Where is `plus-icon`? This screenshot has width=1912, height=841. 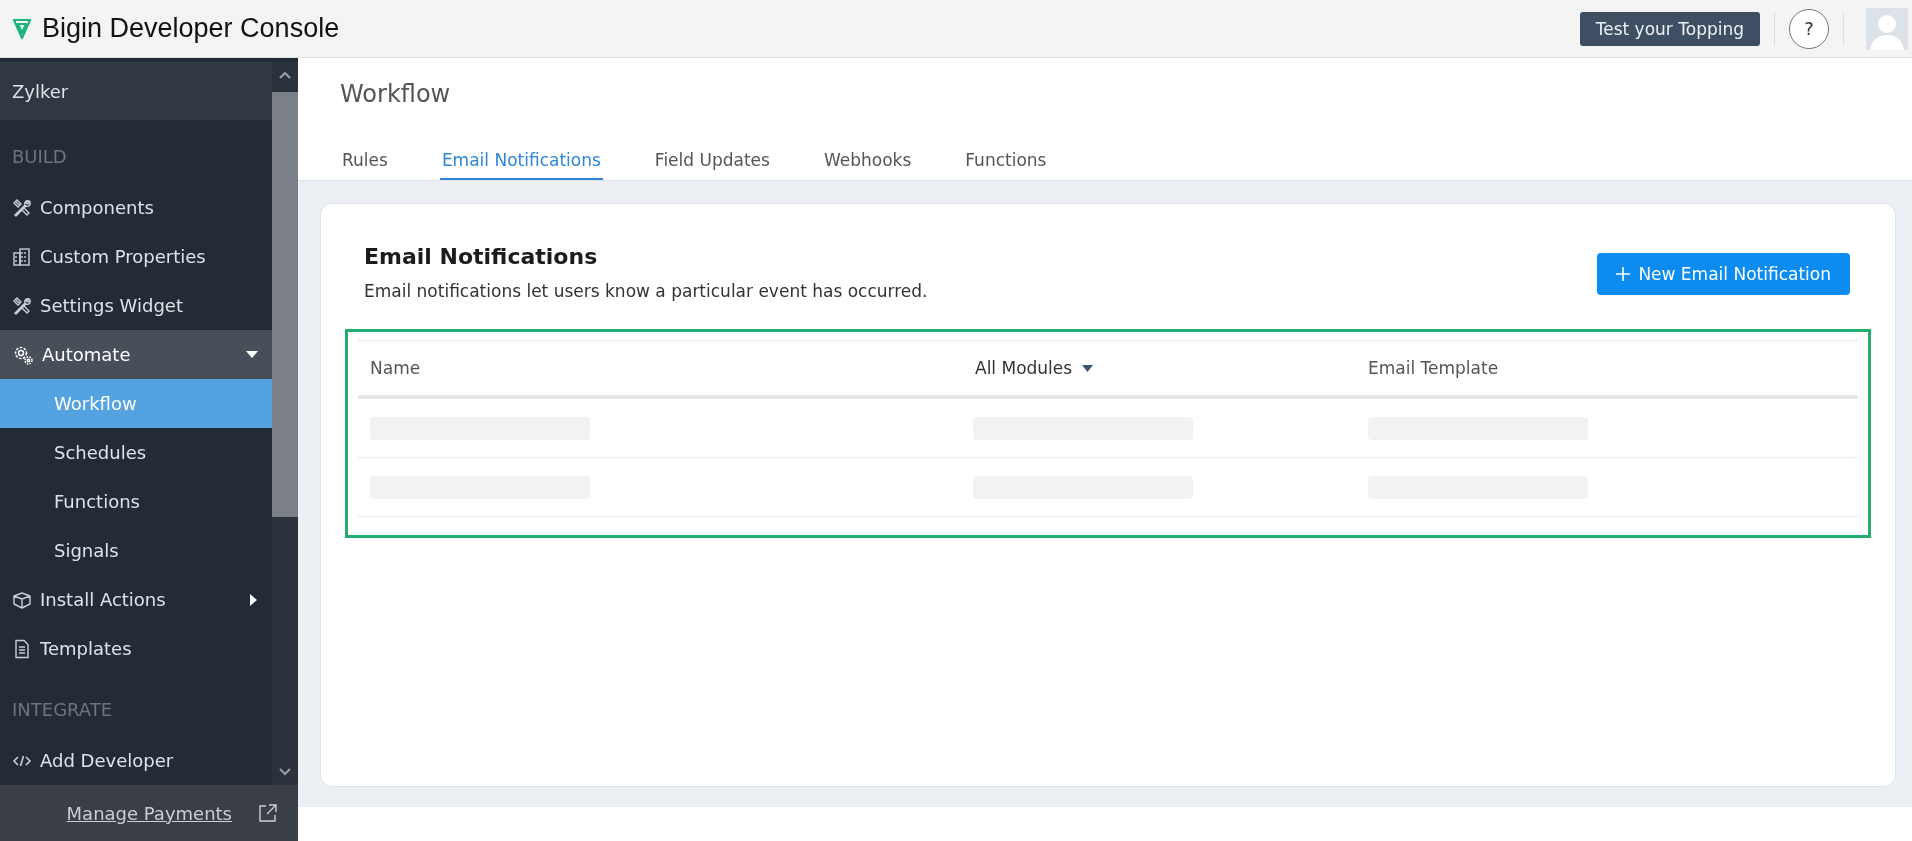 plus-icon is located at coordinates (1623, 274).